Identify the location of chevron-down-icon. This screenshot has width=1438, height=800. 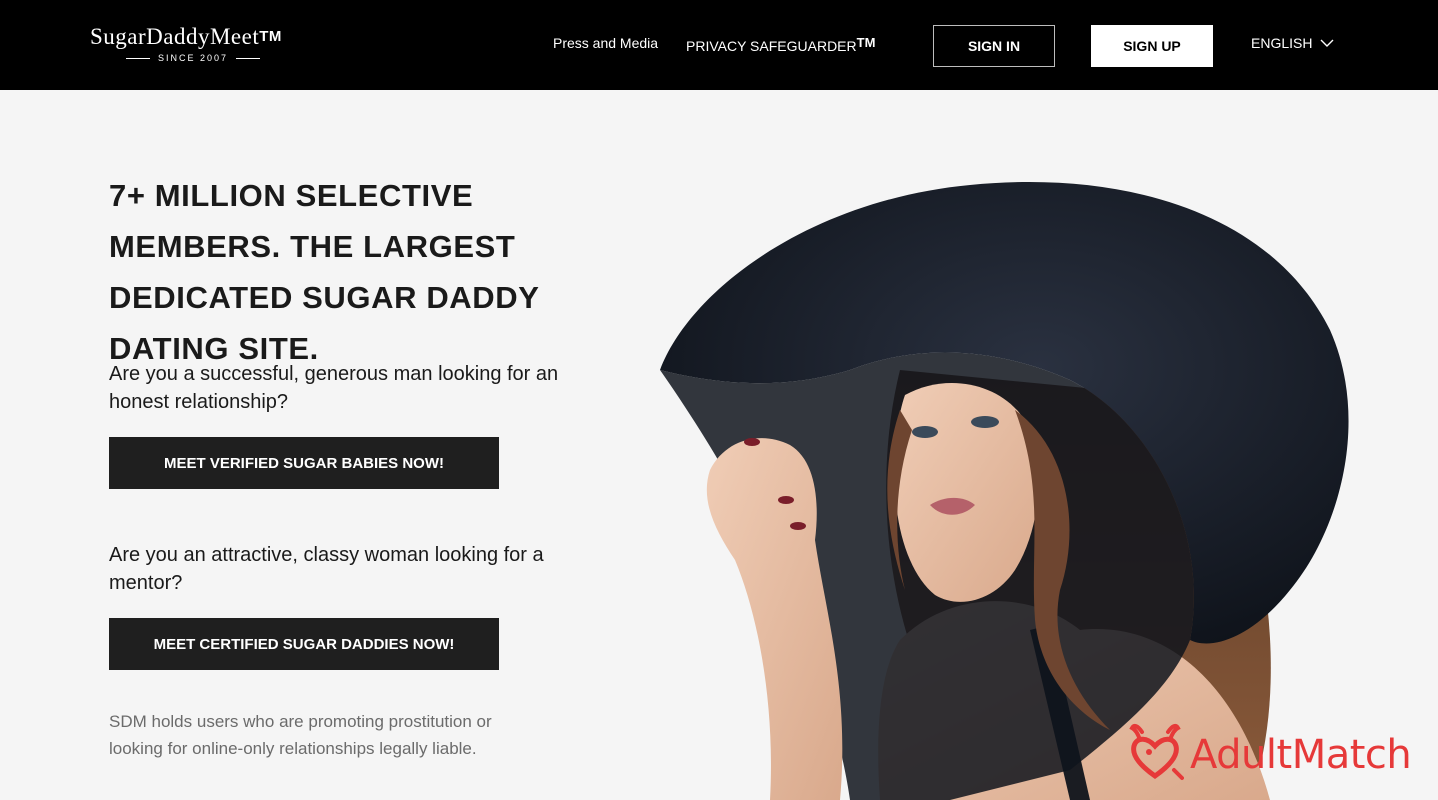
(1327, 43).